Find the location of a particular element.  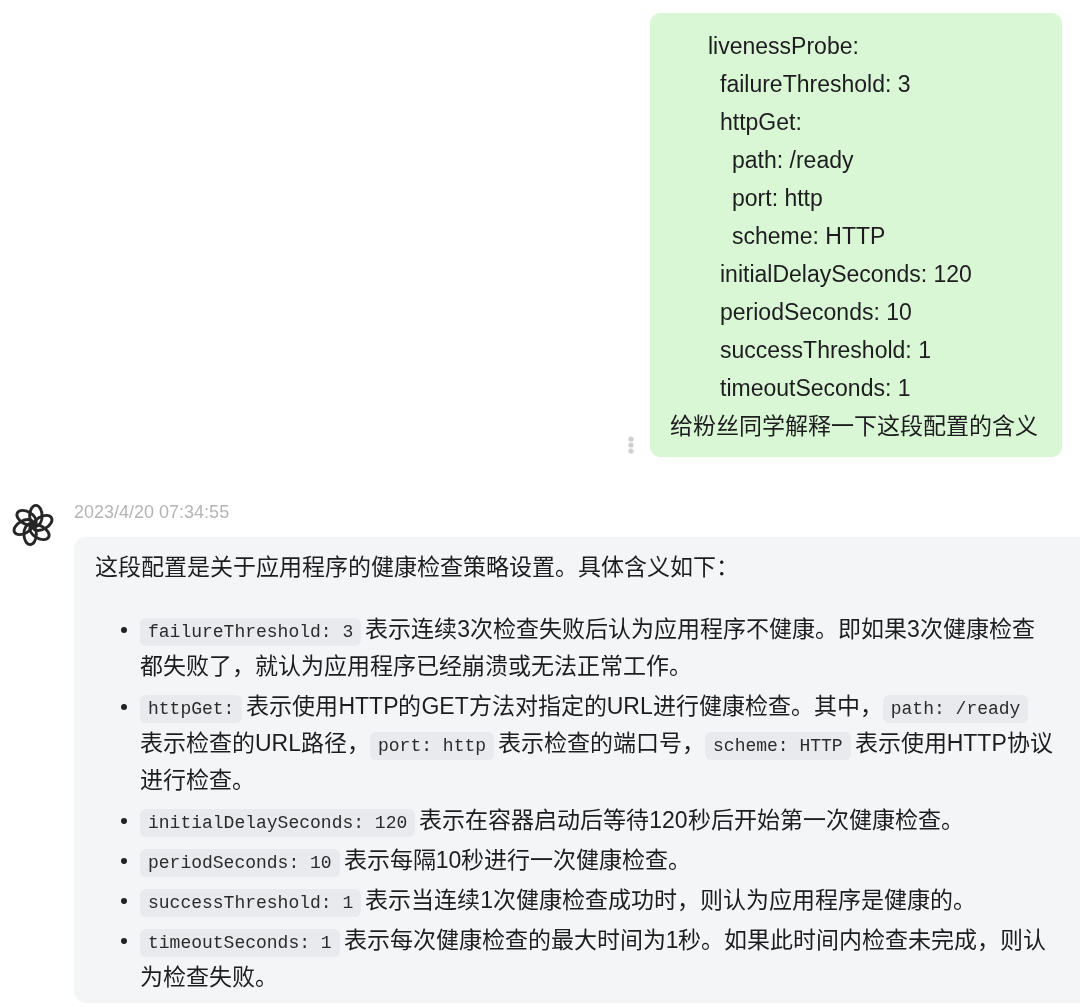

message-line: port: http is located at coordinates (777, 198).